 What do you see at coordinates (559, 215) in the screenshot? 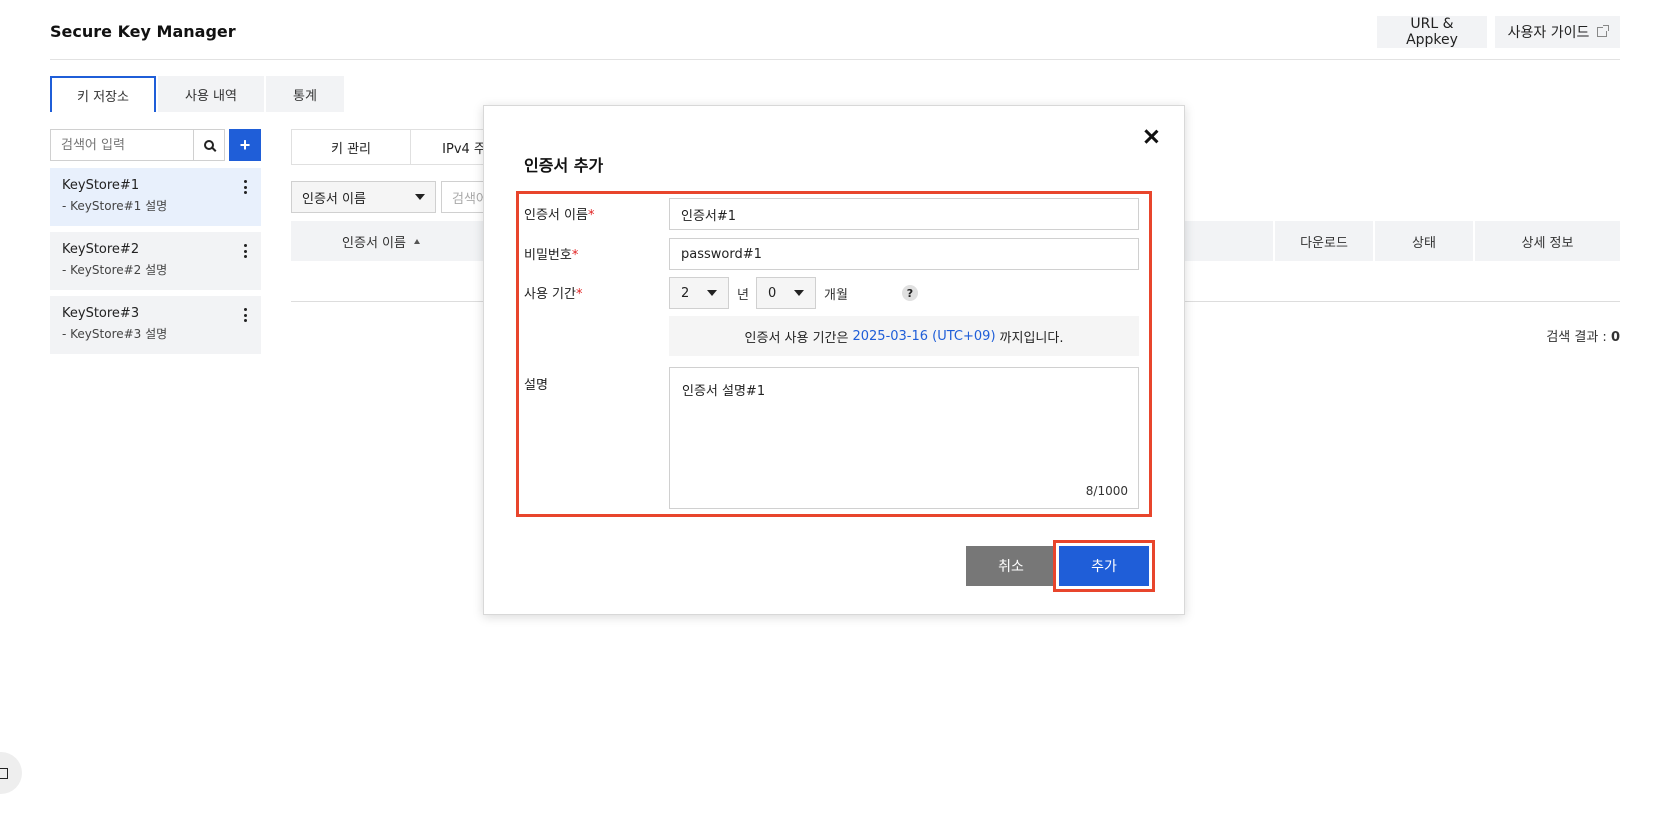
I see `cert-name-label: 인증서 이름*` at bounding box center [559, 215].